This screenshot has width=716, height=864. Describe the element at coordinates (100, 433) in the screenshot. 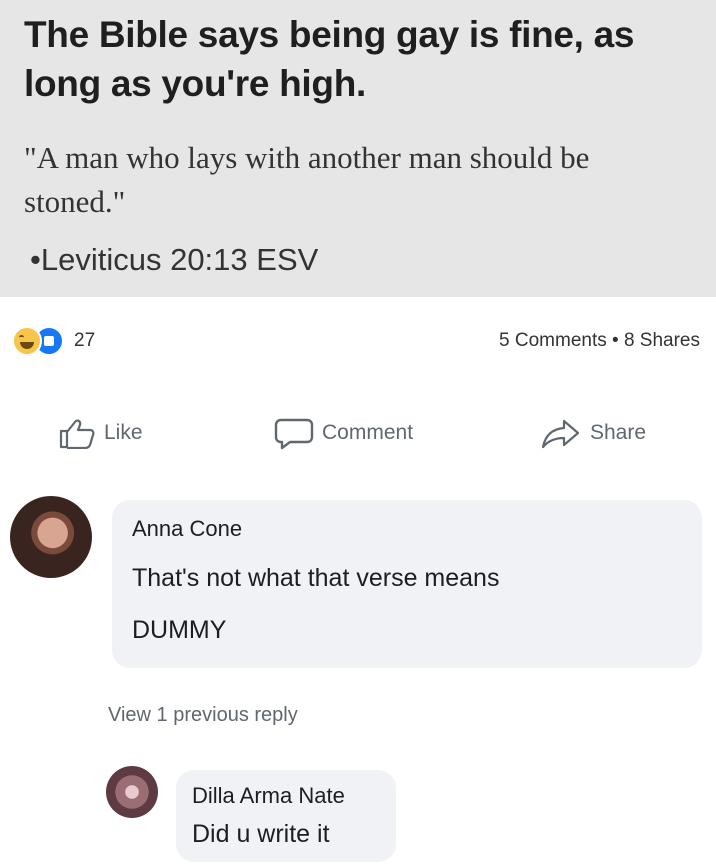

I see `like-button: Like` at that location.